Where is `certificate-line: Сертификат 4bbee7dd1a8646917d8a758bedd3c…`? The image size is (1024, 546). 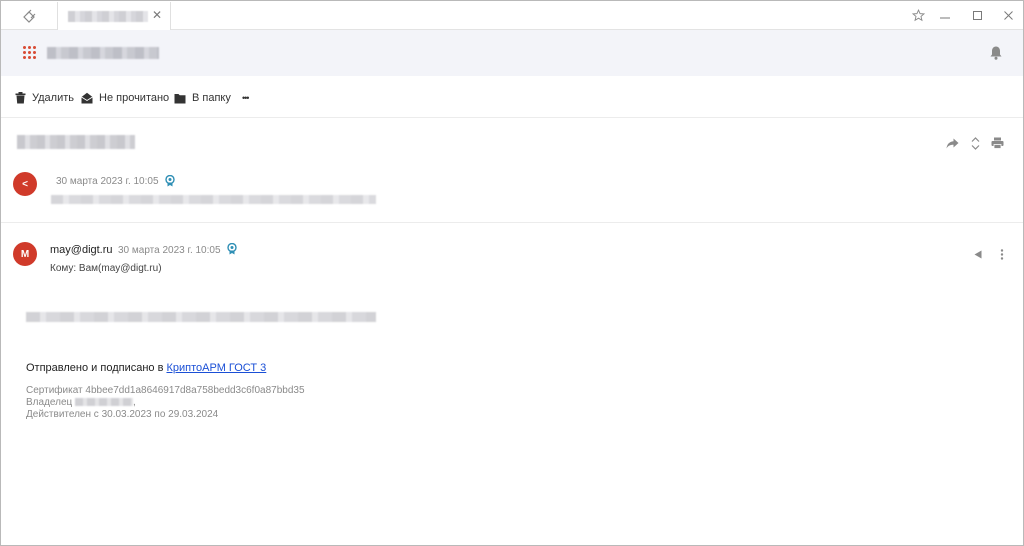 certificate-line: Сертификат 4bbee7dd1a8646917d8a758bedd3c… is located at coordinates (165, 390).